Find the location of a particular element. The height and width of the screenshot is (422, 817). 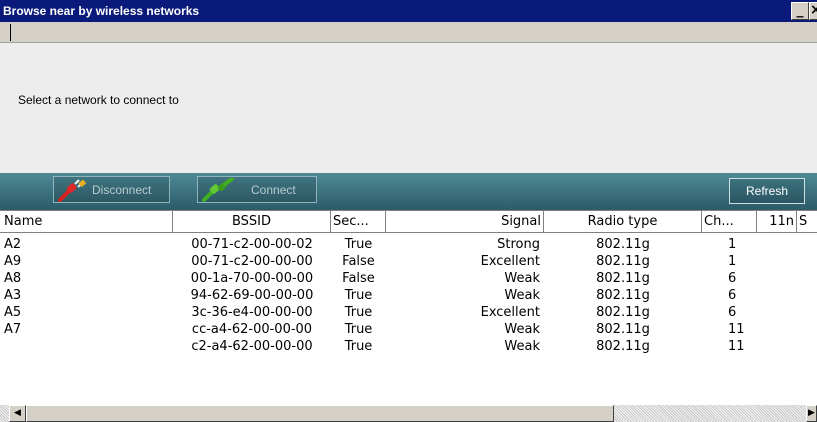

plug-connect-icon is located at coordinates (218, 190).